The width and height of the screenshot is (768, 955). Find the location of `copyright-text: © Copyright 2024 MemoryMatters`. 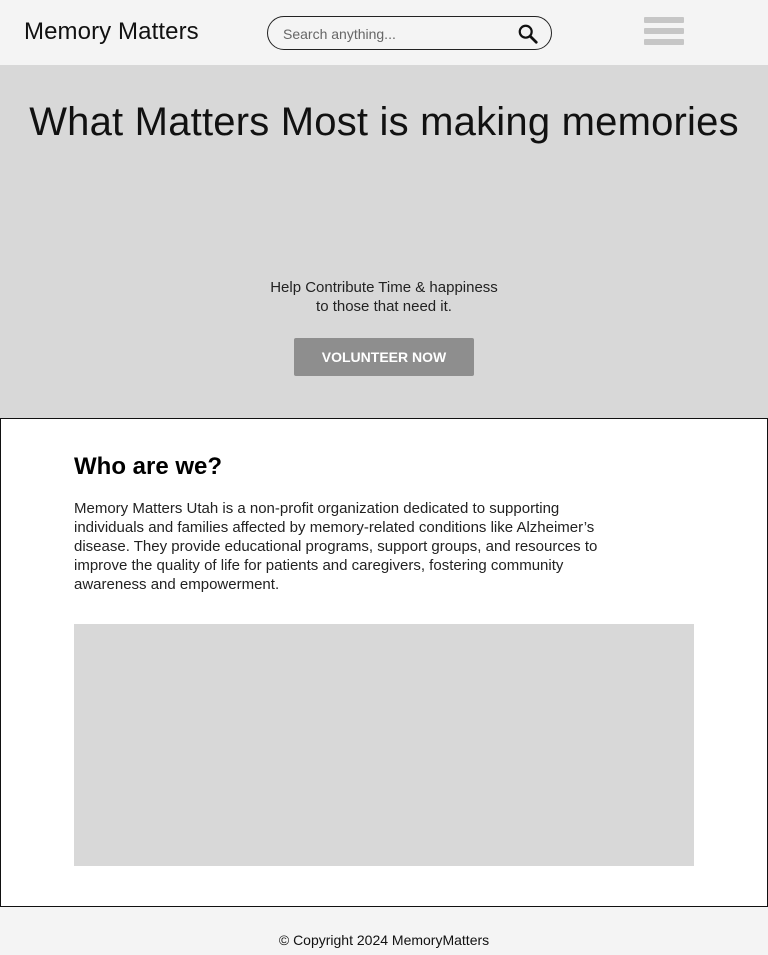

copyright-text: © Copyright 2024 MemoryMatters is located at coordinates (384, 940).